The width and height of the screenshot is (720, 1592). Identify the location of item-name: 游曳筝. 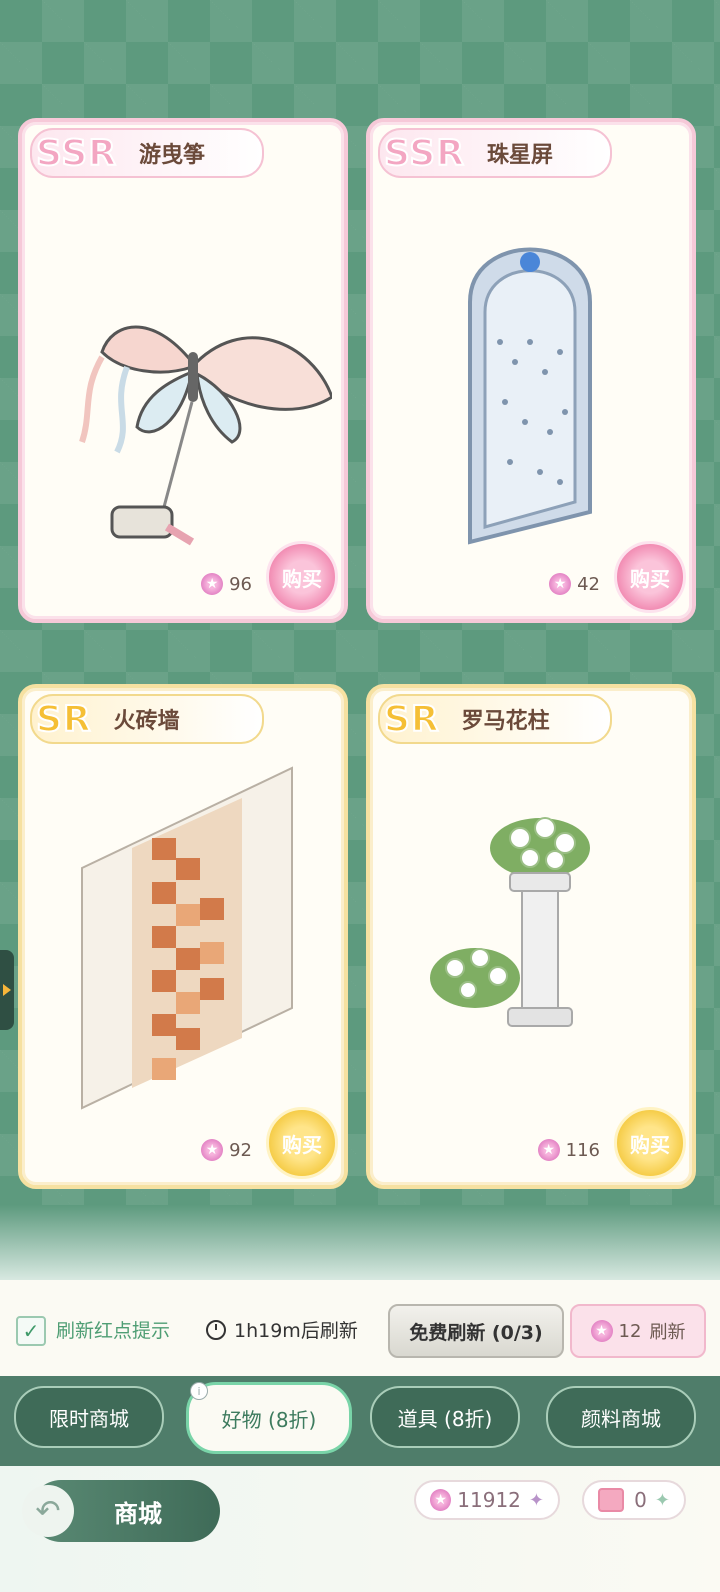
(171, 155).